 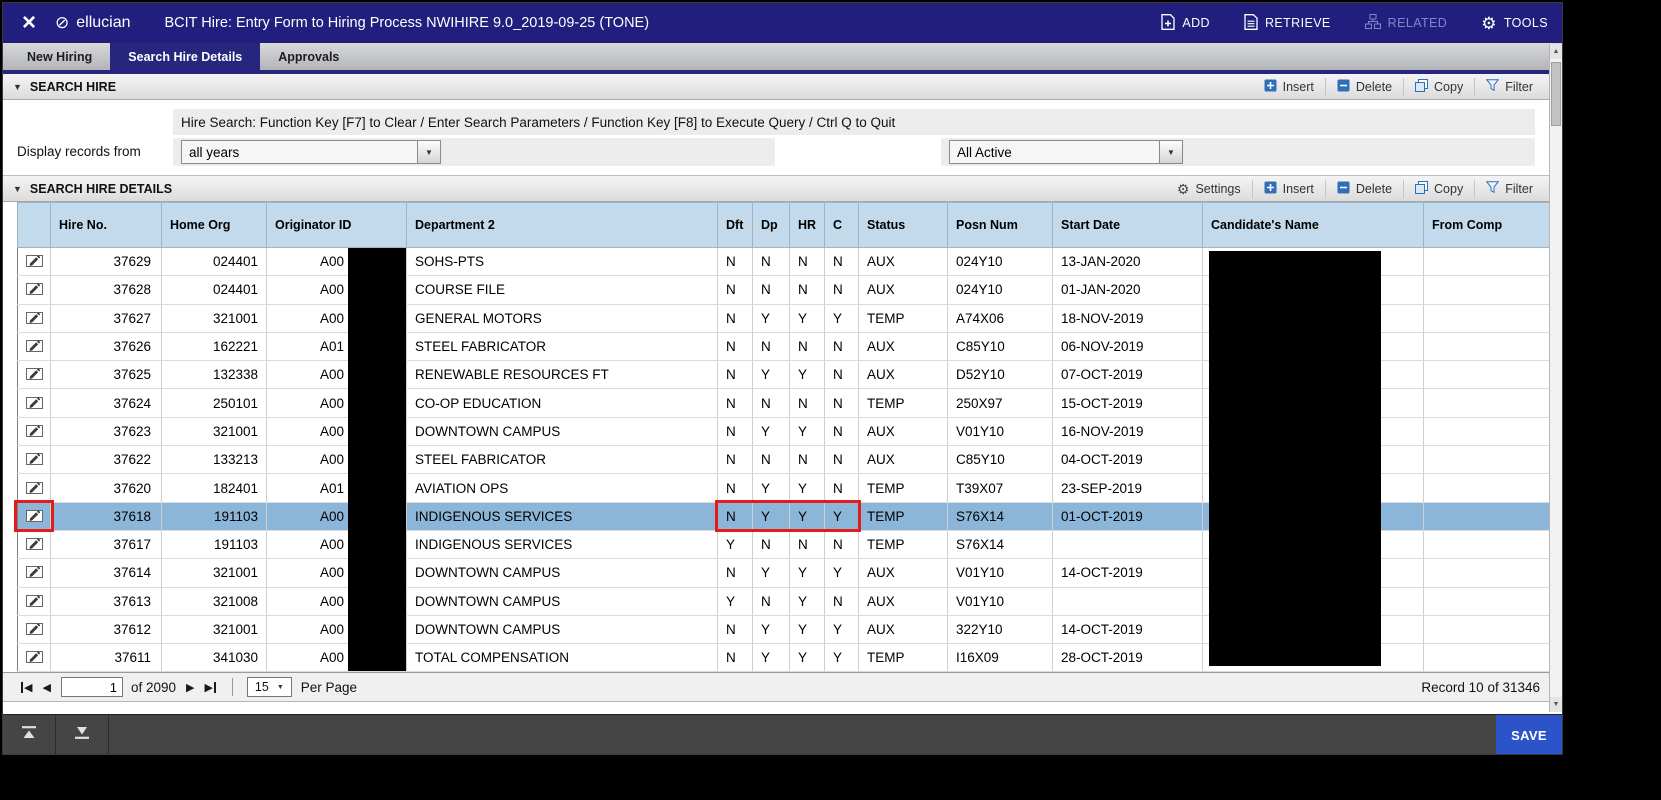 I want to click on filter-button: Filter, so click(x=1509, y=86).